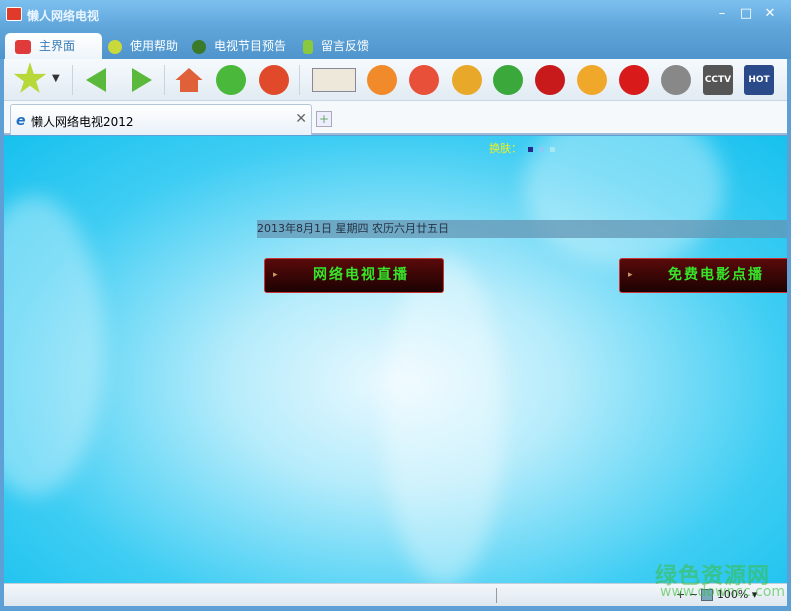 This screenshot has width=791, height=611. I want to click on menu-tab-tv-guide: 电视节目预告, so click(239, 46).